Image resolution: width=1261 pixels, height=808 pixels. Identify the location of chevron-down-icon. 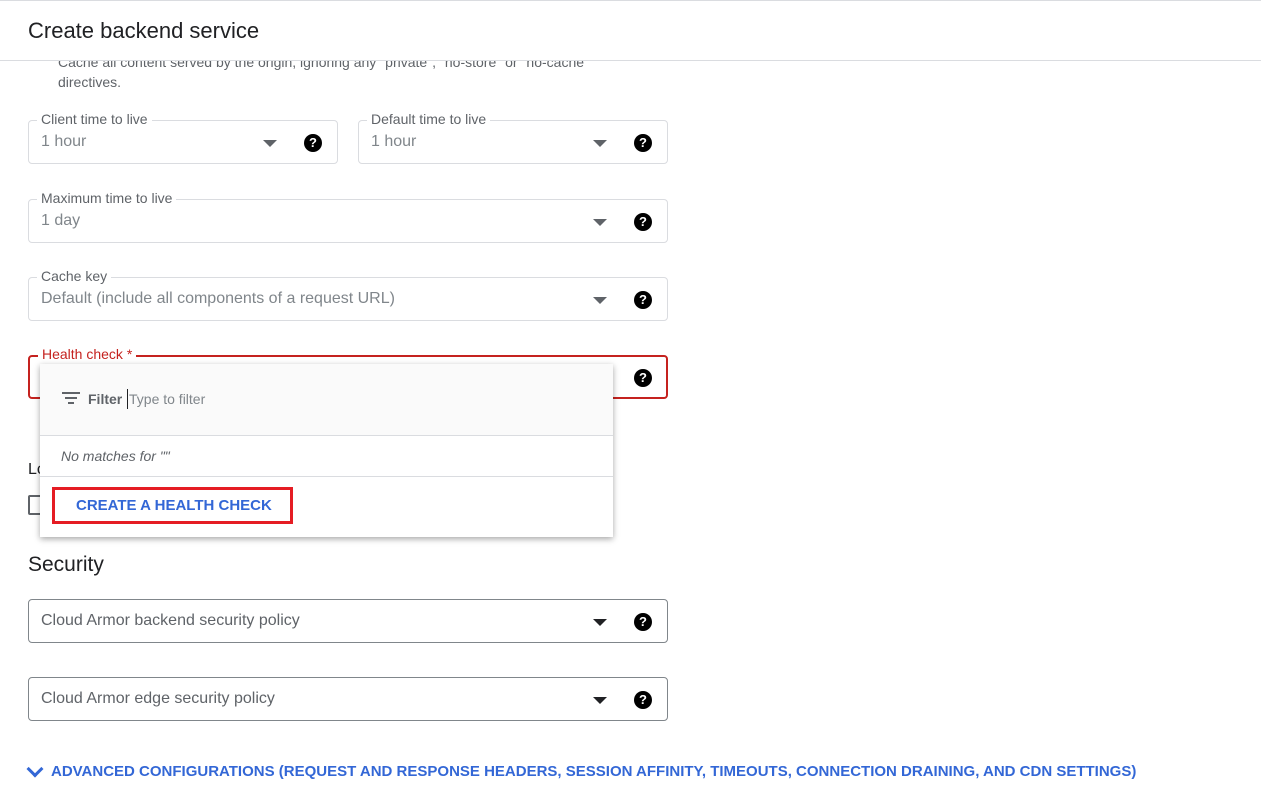
(35, 769).